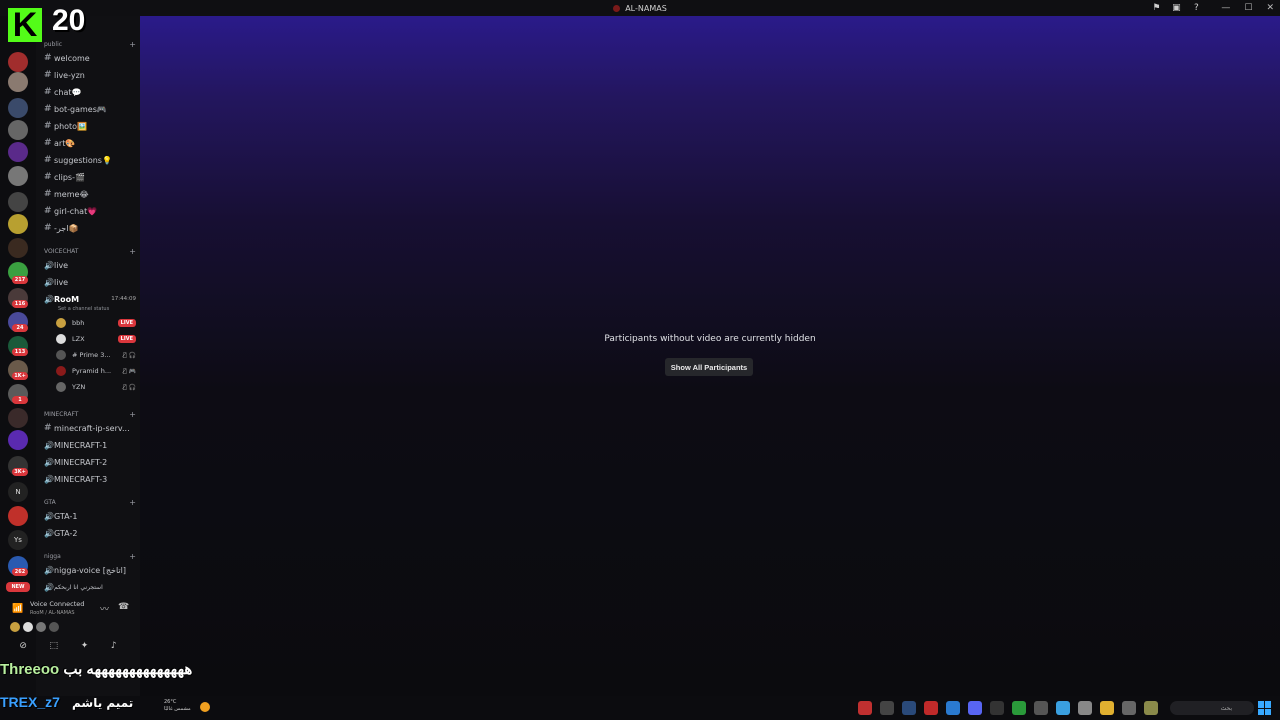  What do you see at coordinates (90, 587) in the screenshot?
I see `voice-channel: 🔊 استجرني انا اربحكم` at bounding box center [90, 587].